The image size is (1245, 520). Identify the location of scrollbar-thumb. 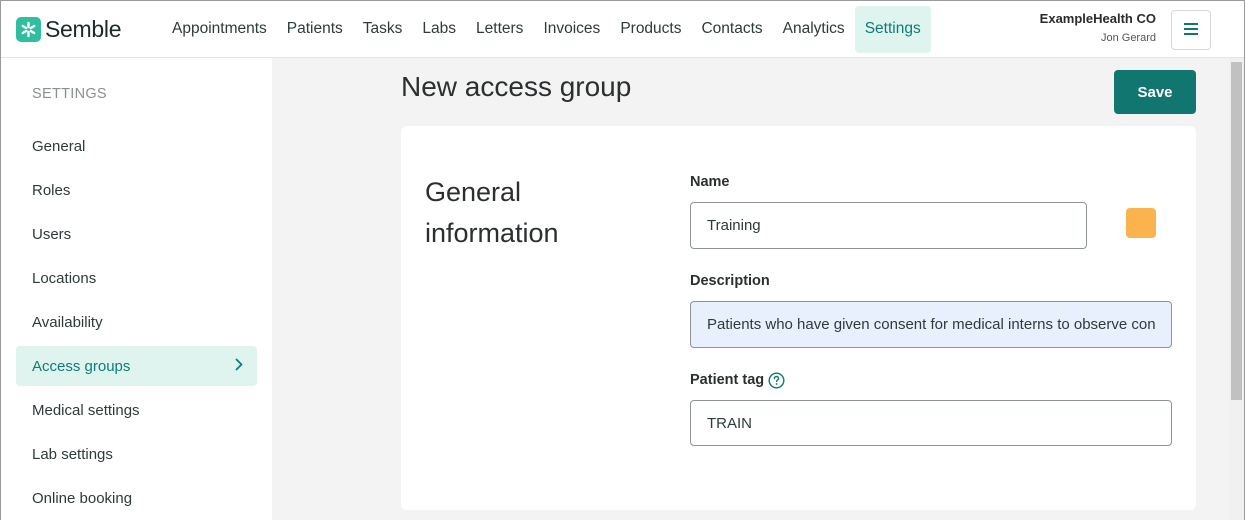
(1236, 231).